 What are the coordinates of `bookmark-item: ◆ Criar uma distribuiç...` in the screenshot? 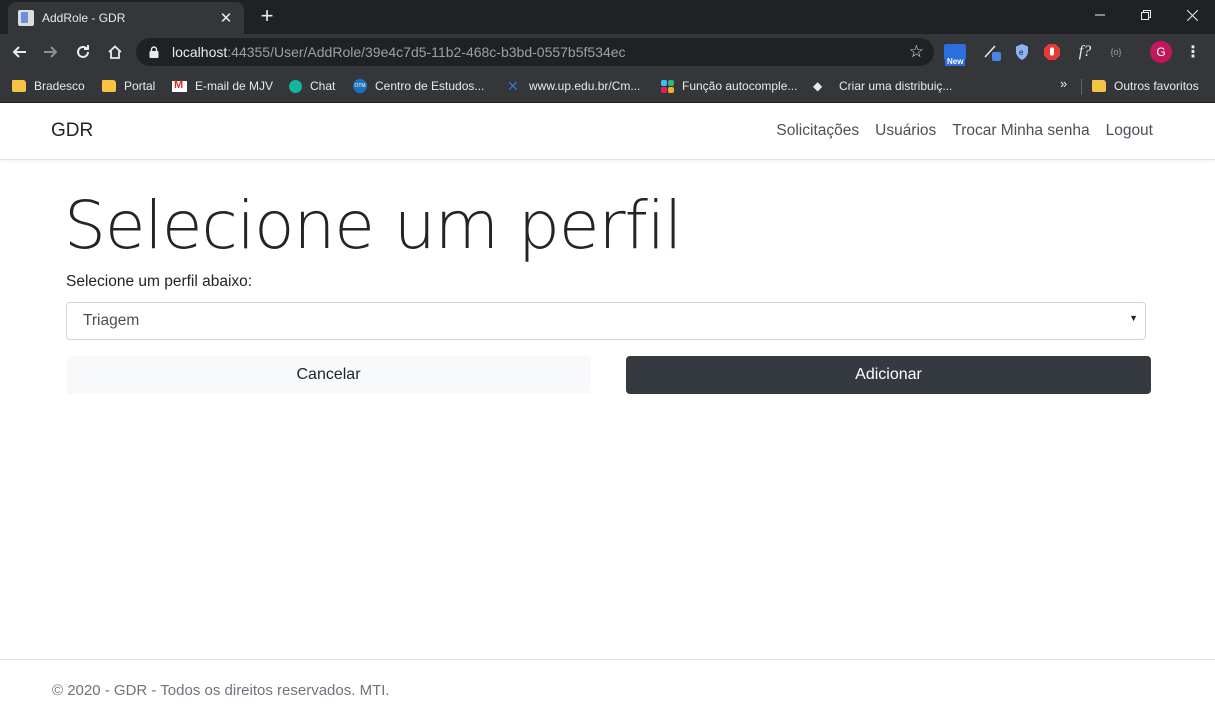 It's located at (882, 86).